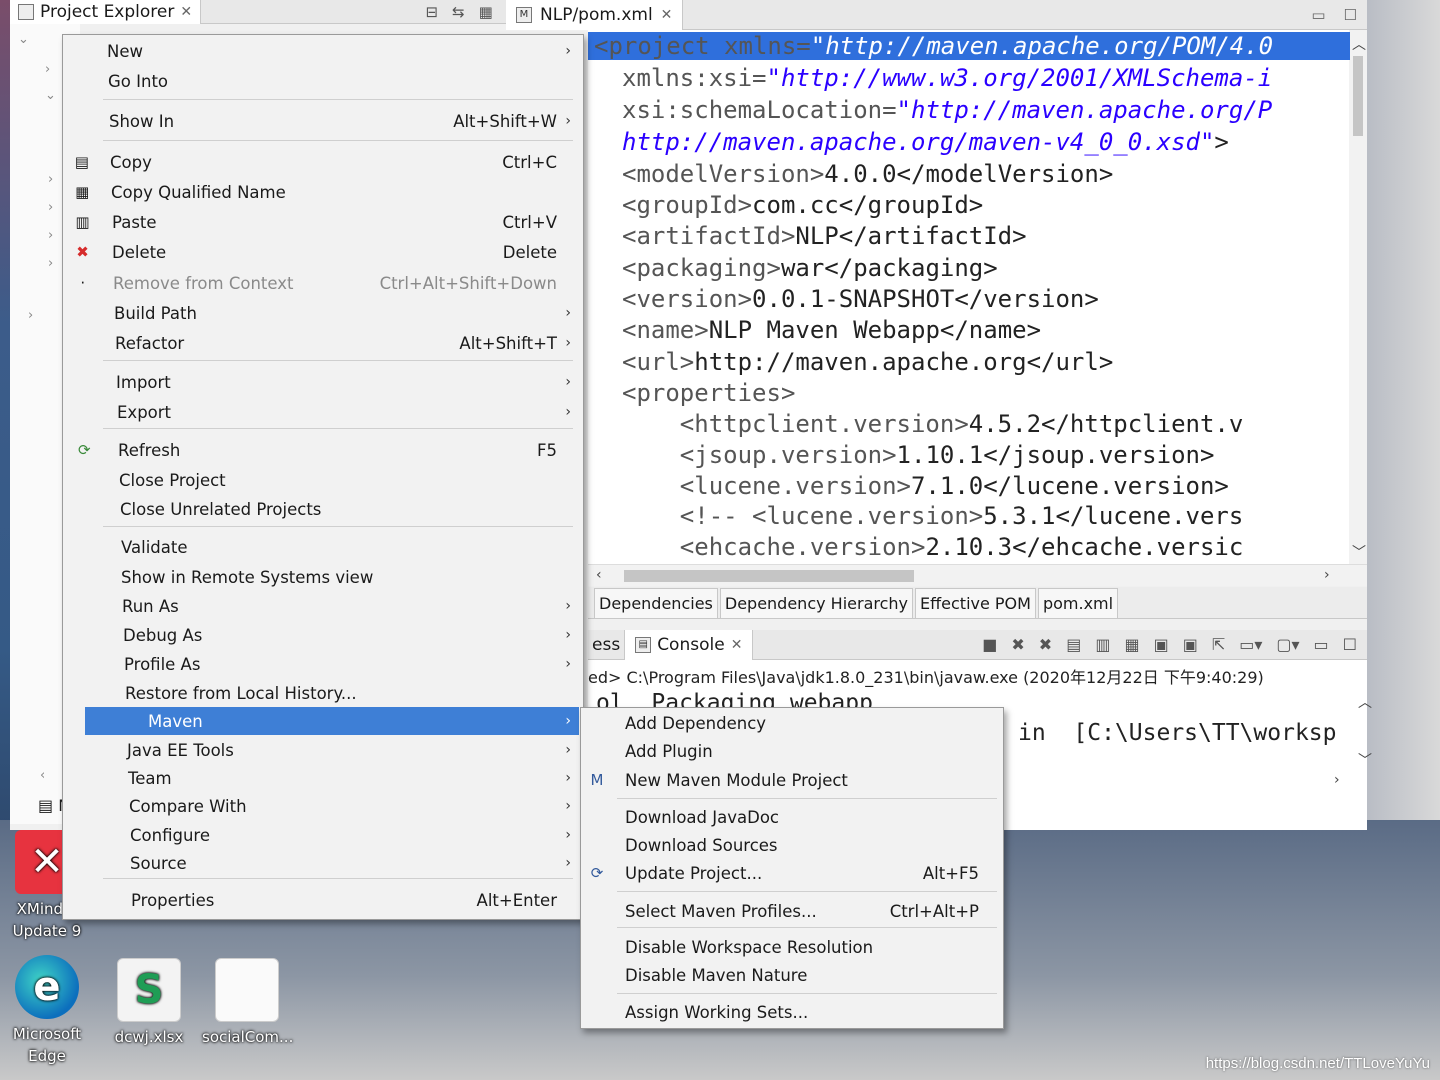  Describe the element at coordinates (149, 1003) in the screenshot. I see `desktop-icon-xlsx: S dcwj.xlsx` at that location.